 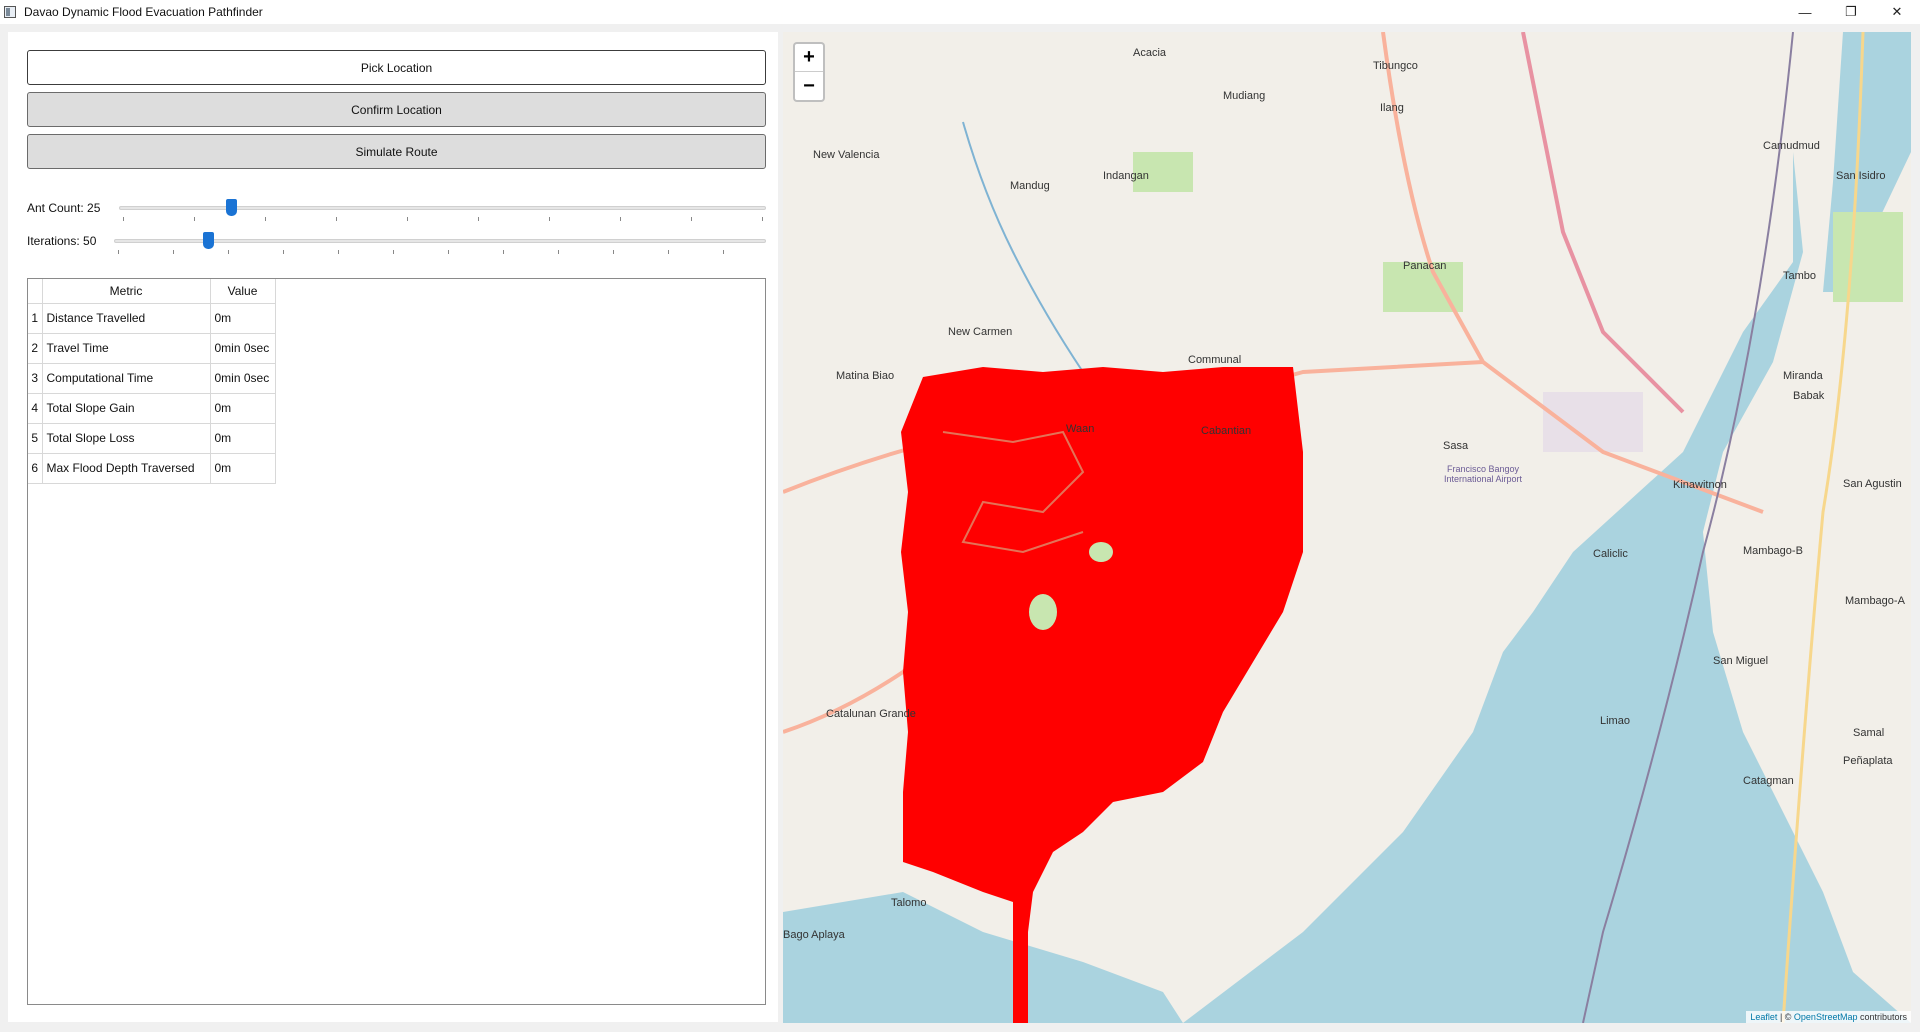 What do you see at coordinates (814, 935) in the screenshot?
I see `map-label: Bago Aplaya` at bounding box center [814, 935].